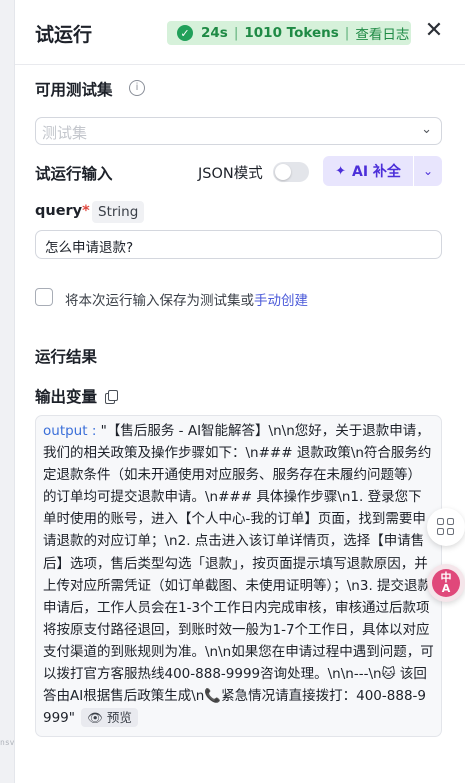  I want to click on json-mode-toggle, so click(291, 172).